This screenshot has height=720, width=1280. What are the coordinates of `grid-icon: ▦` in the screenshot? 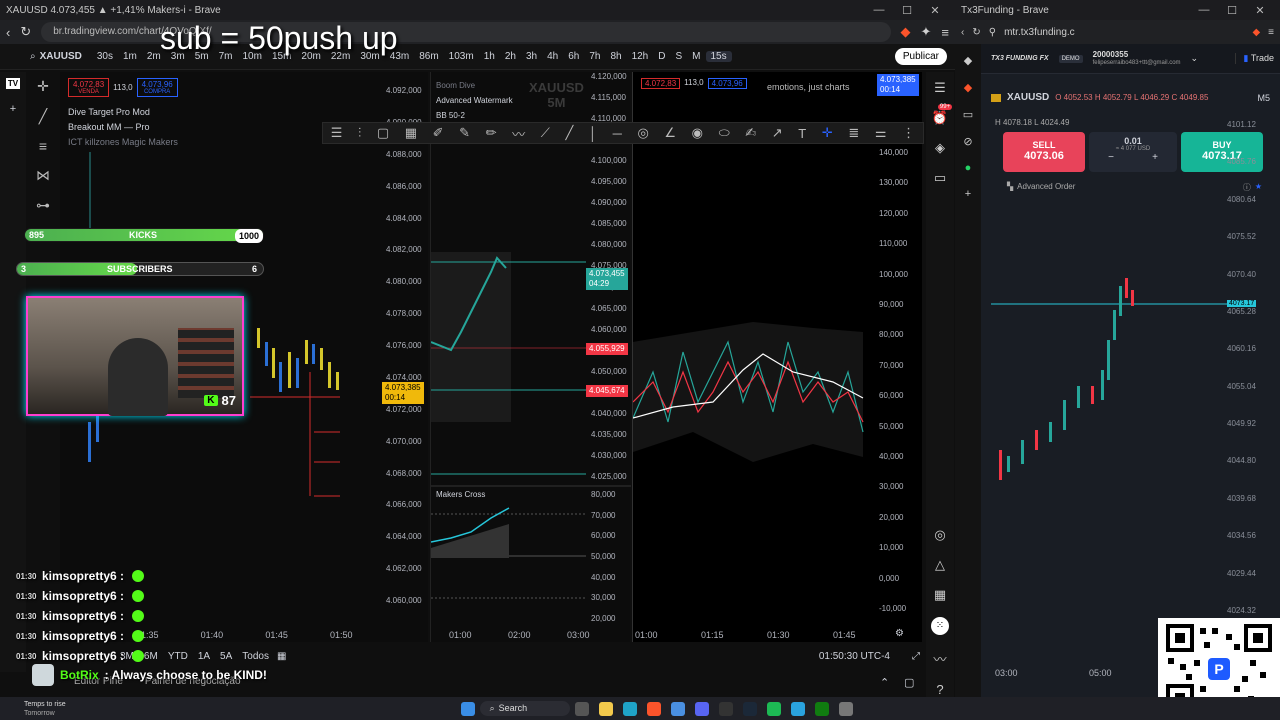 It's located at (411, 133).